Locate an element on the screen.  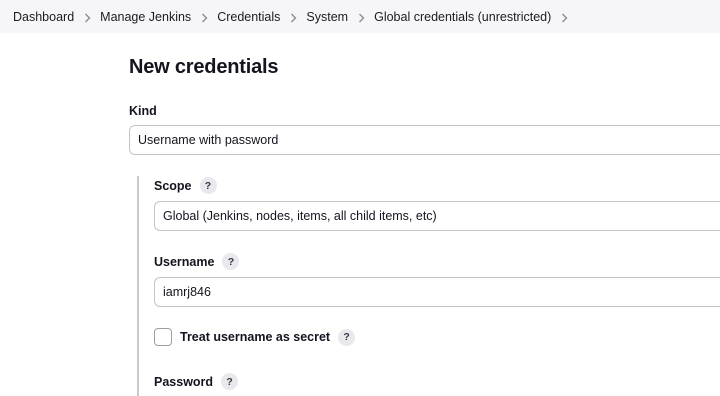
treat-username-secret-label: Treat username as secret ? is located at coordinates (268, 337).